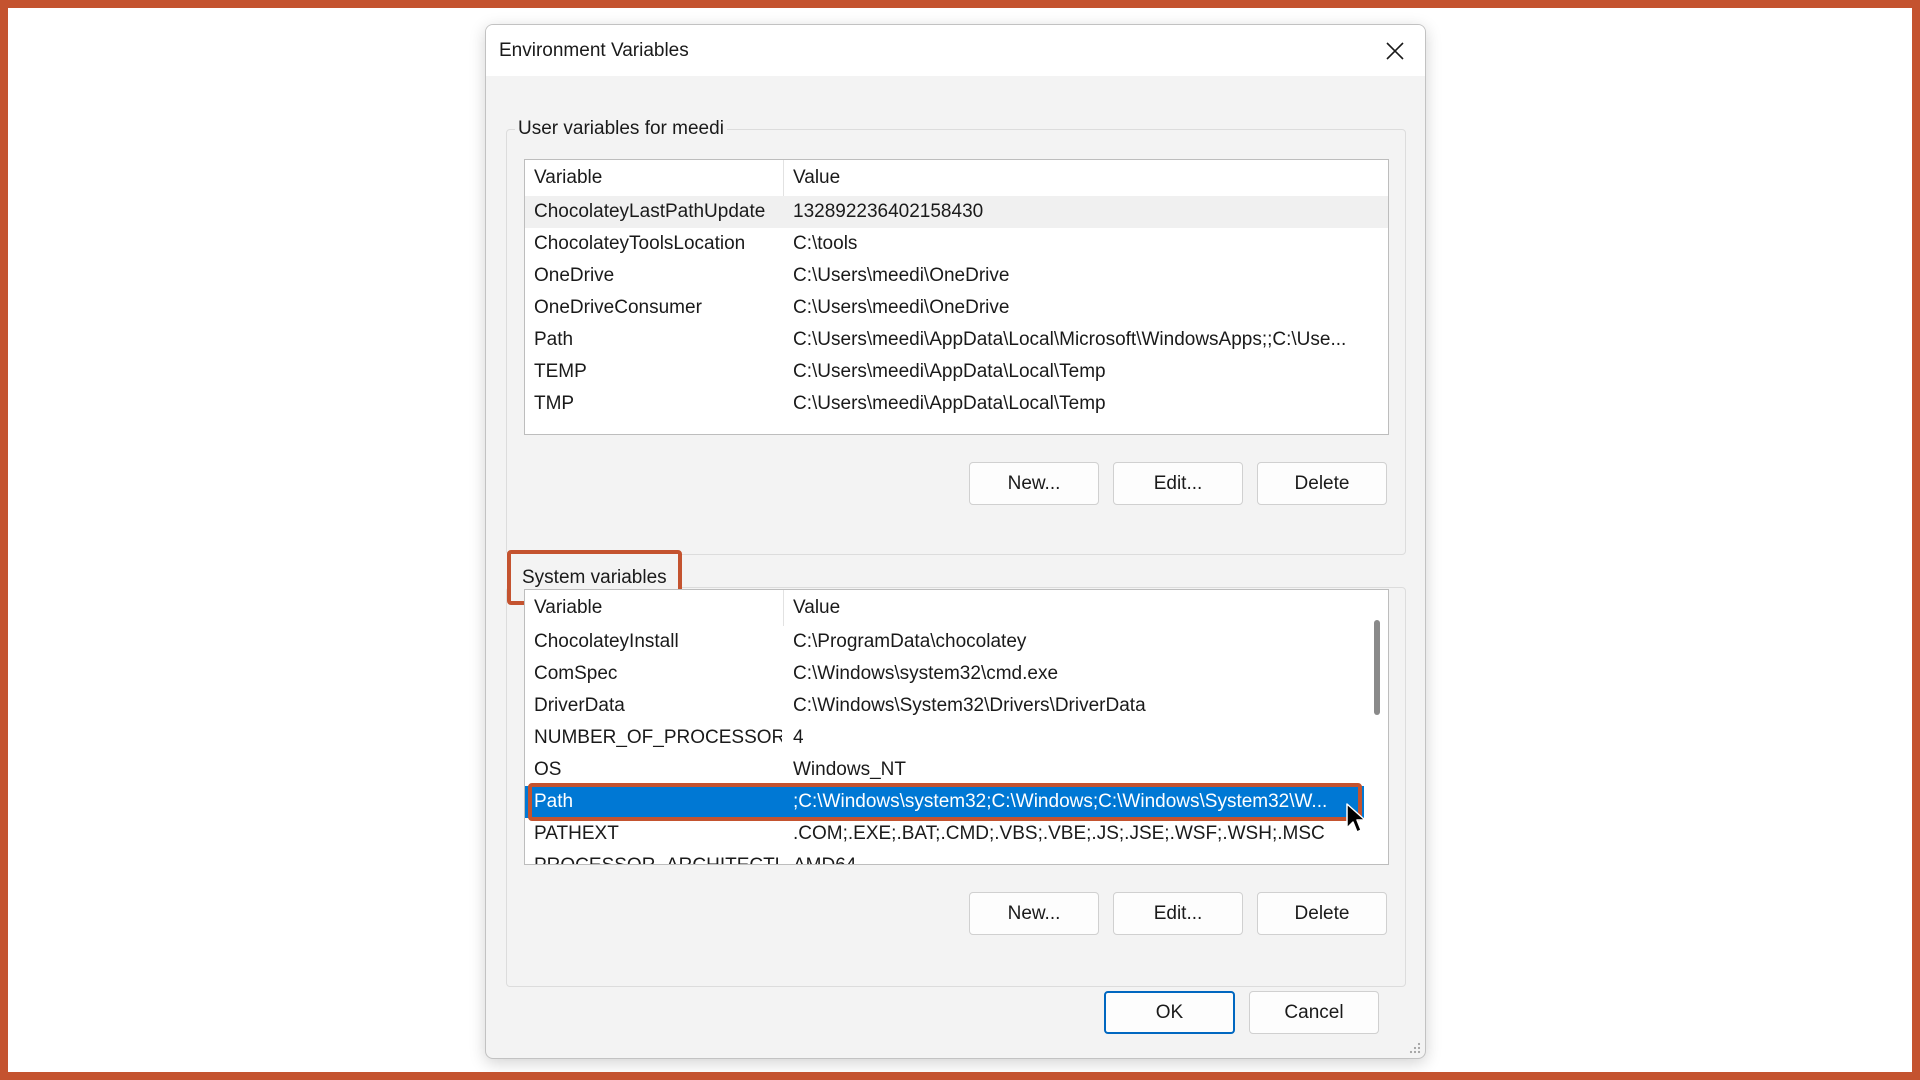 Image resolution: width=1920 pixels, height=1080 pixels. I want to click on close-icon, so click(1395, 50).